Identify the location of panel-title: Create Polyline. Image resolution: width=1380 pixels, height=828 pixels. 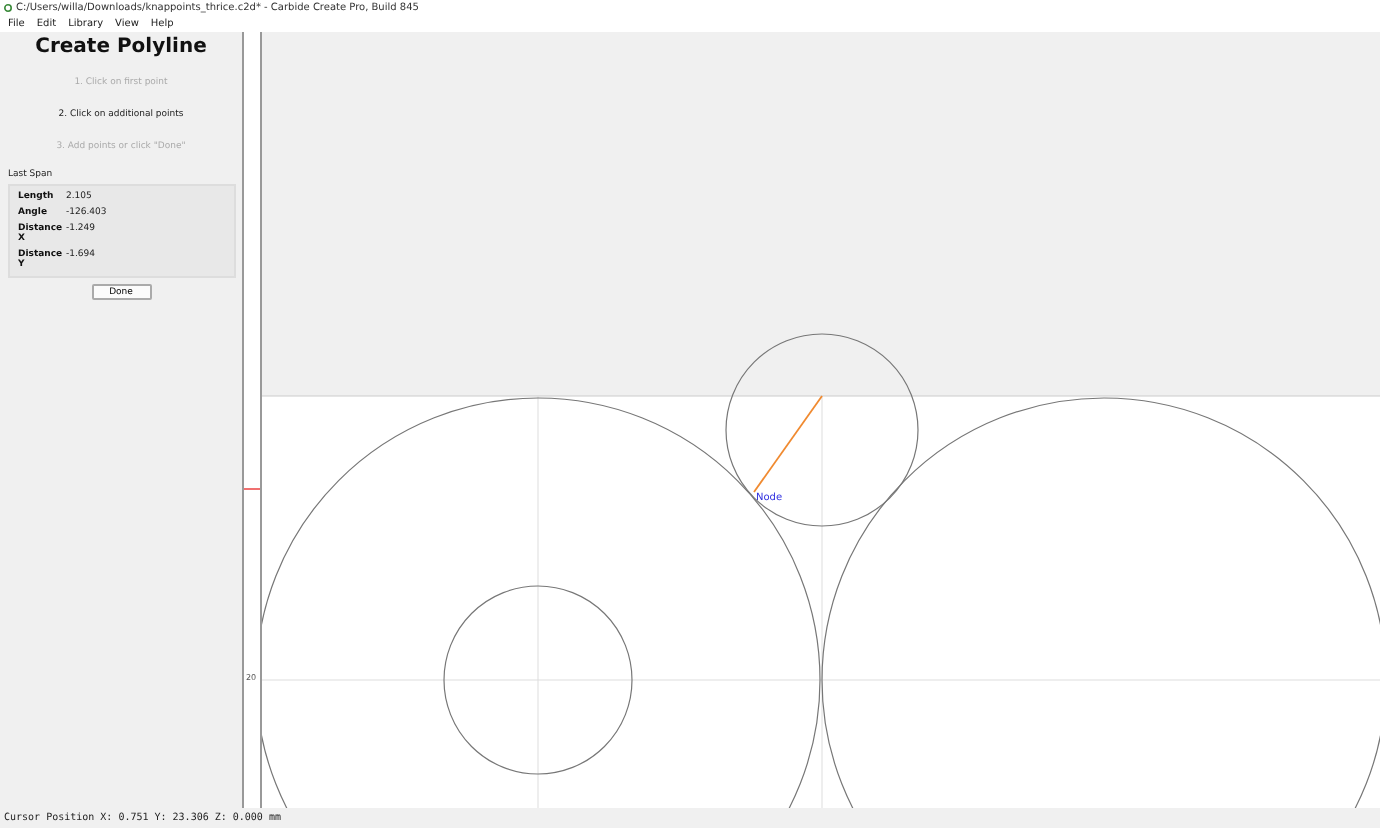
(121, 47).